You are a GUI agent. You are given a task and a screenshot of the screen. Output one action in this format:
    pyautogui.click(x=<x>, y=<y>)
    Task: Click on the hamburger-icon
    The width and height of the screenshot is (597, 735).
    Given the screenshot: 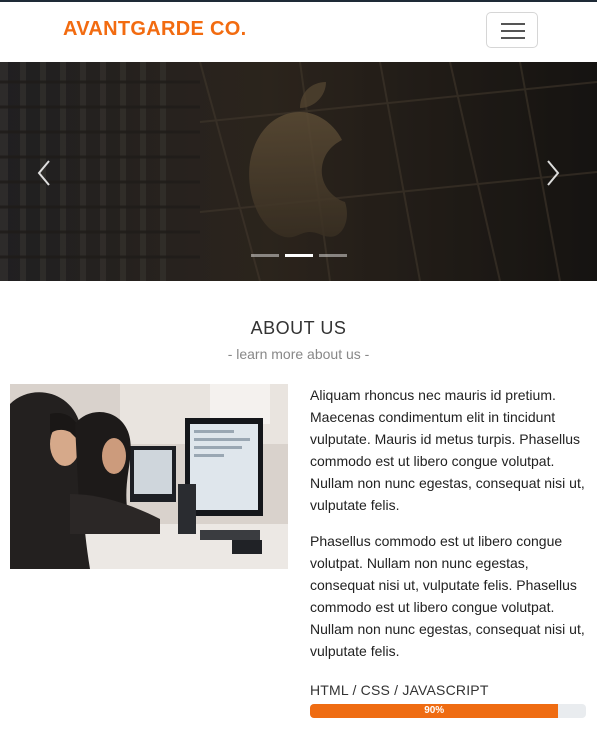 What is the action you would take?
    pyautogui.click(x=513, y=24)
    